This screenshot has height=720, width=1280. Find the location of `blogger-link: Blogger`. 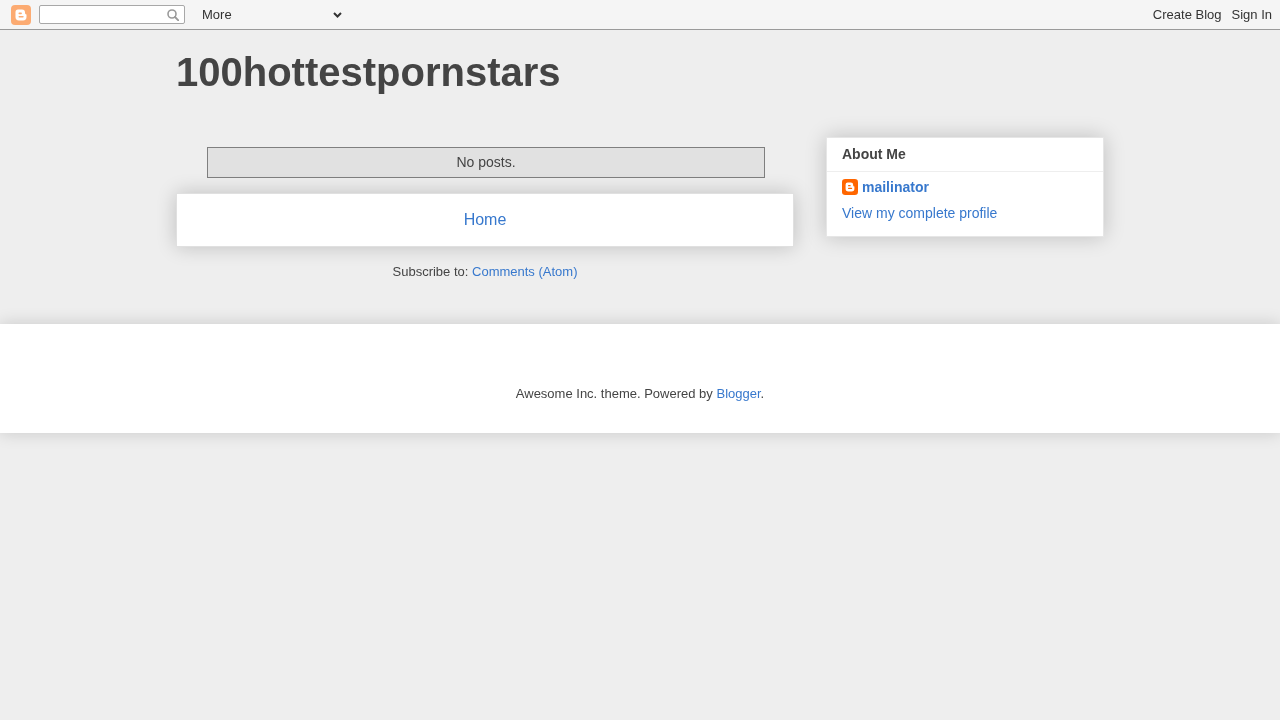

blogger-link: Blogger is located at coordinates (738, 393).